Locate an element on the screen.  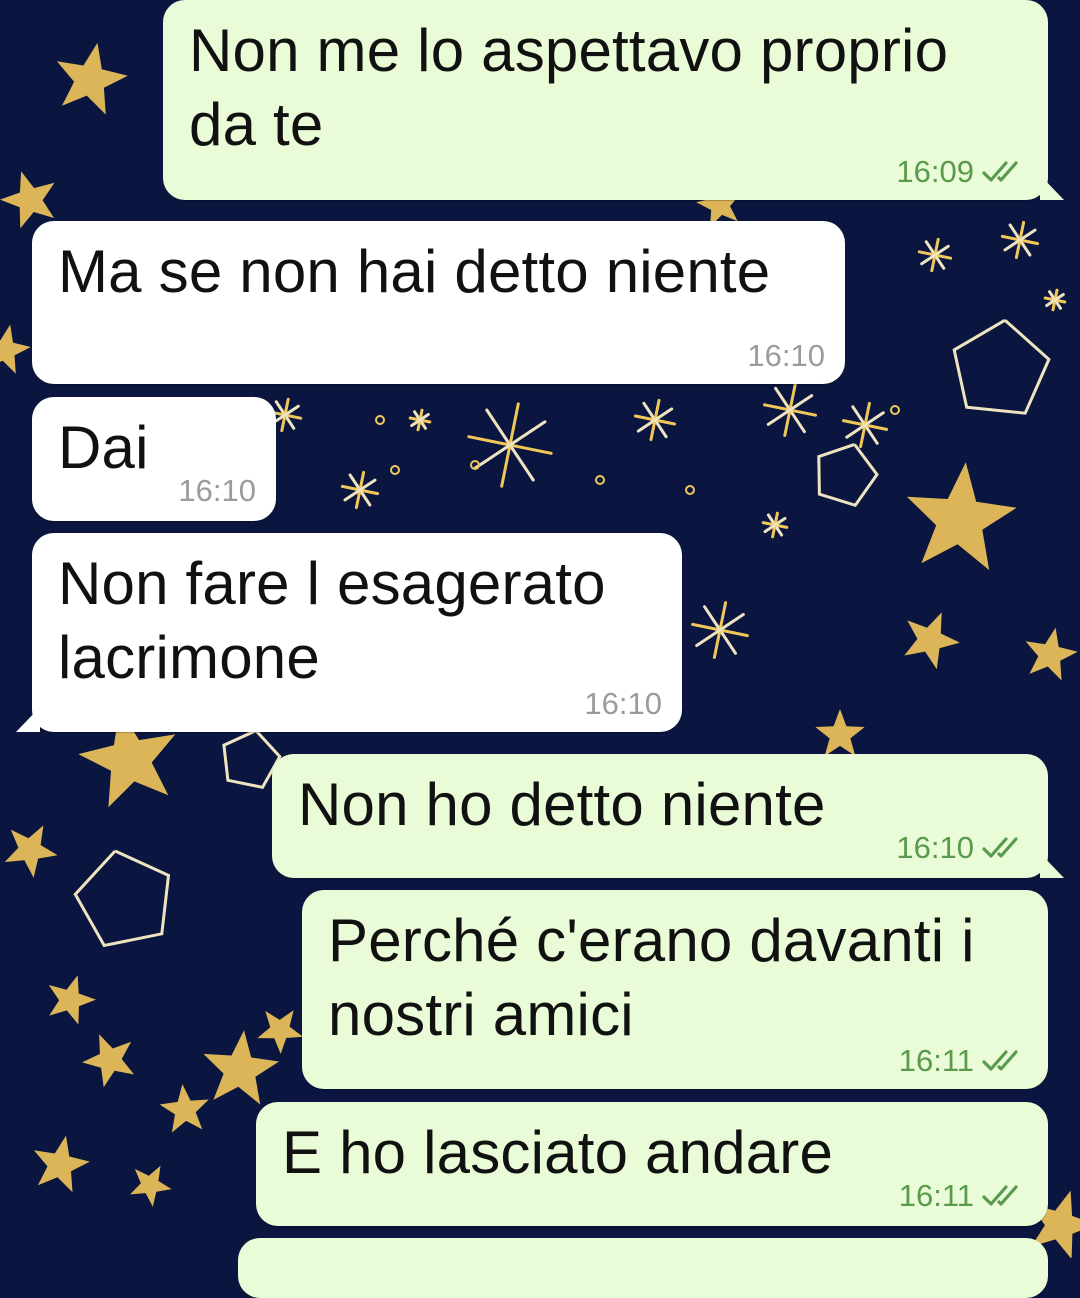
message-line: da te is located at coordinates (256, 124).